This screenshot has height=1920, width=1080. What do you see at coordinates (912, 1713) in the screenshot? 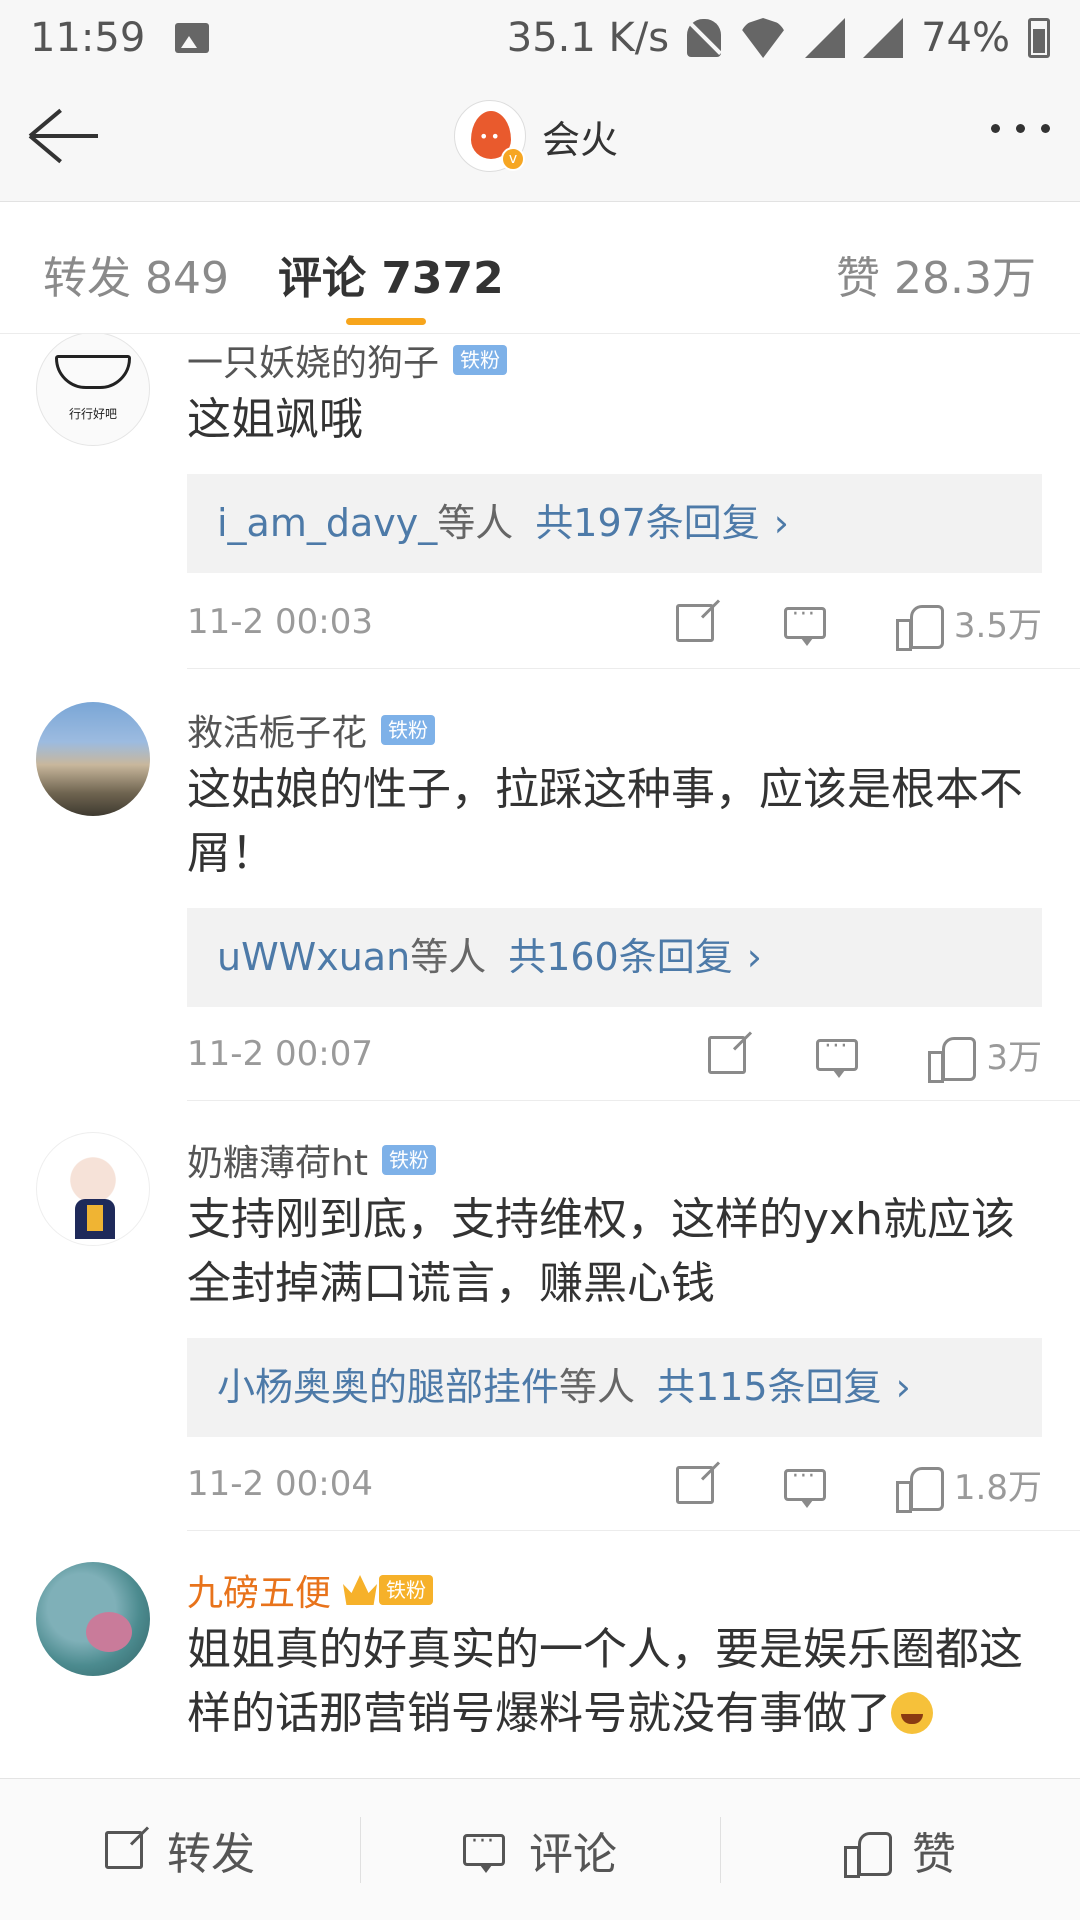
I see `laugh-cry-emoji-icon` at bounding box center [912, 1713].